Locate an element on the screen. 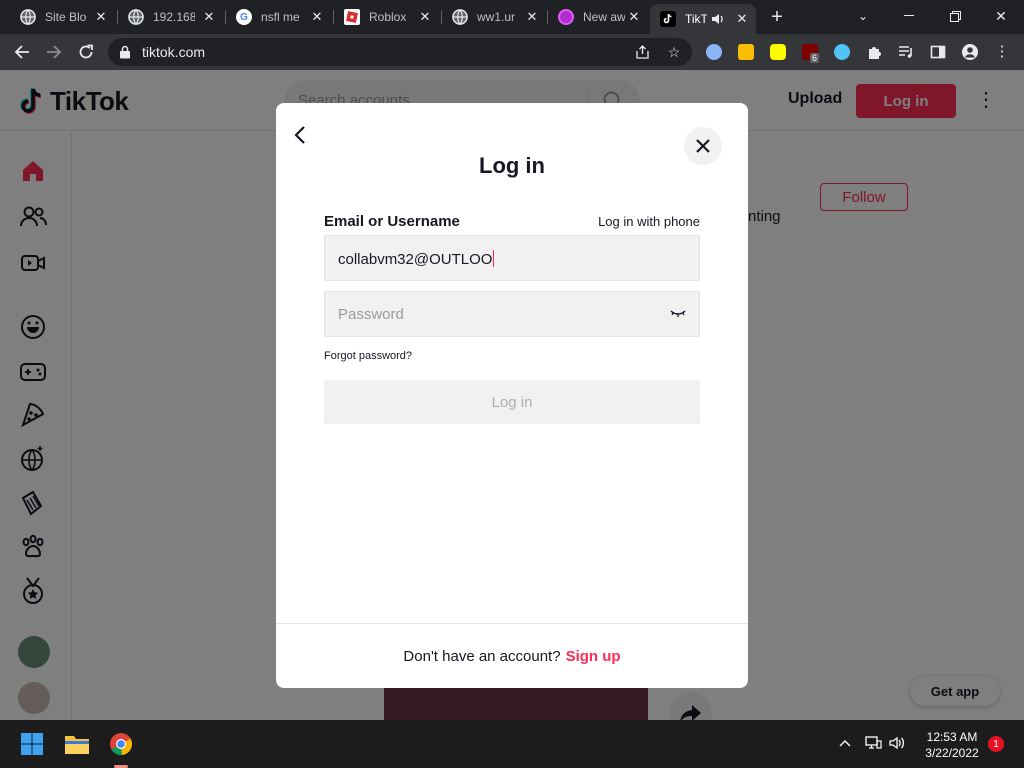 The width and height of the screenshot is (1024, 768). volume-icon is located at coordinates (897, 743).